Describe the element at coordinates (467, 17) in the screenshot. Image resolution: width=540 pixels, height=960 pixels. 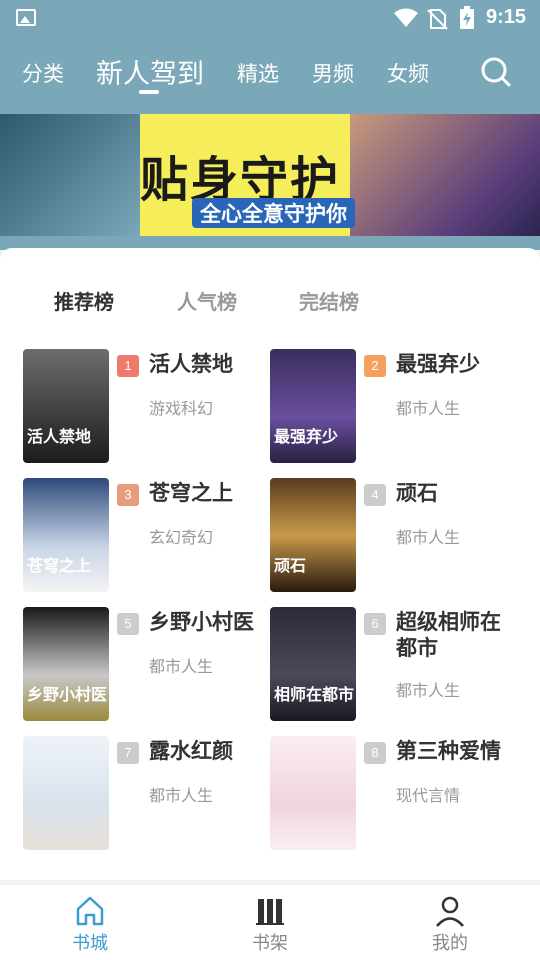
I see `battery-charging-icon` at that location.